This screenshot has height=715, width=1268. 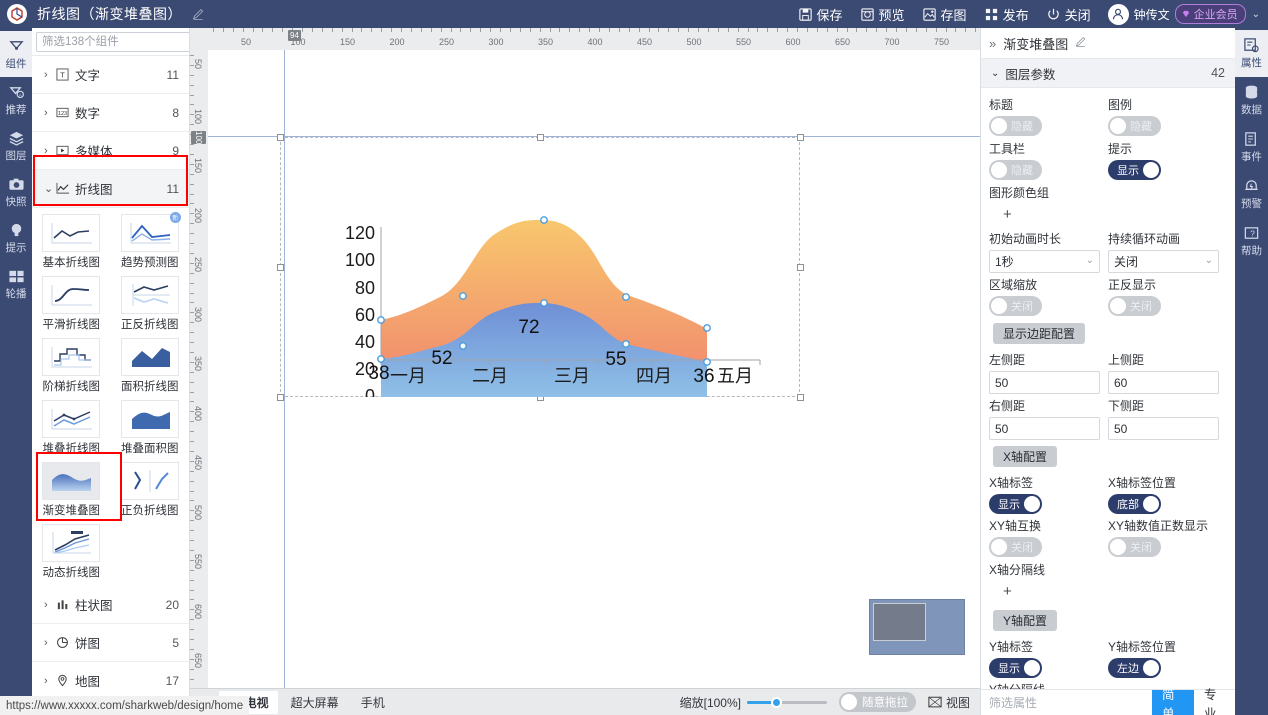 I want to click on rail-item-tips: 提示, so click(x=16, y=238).